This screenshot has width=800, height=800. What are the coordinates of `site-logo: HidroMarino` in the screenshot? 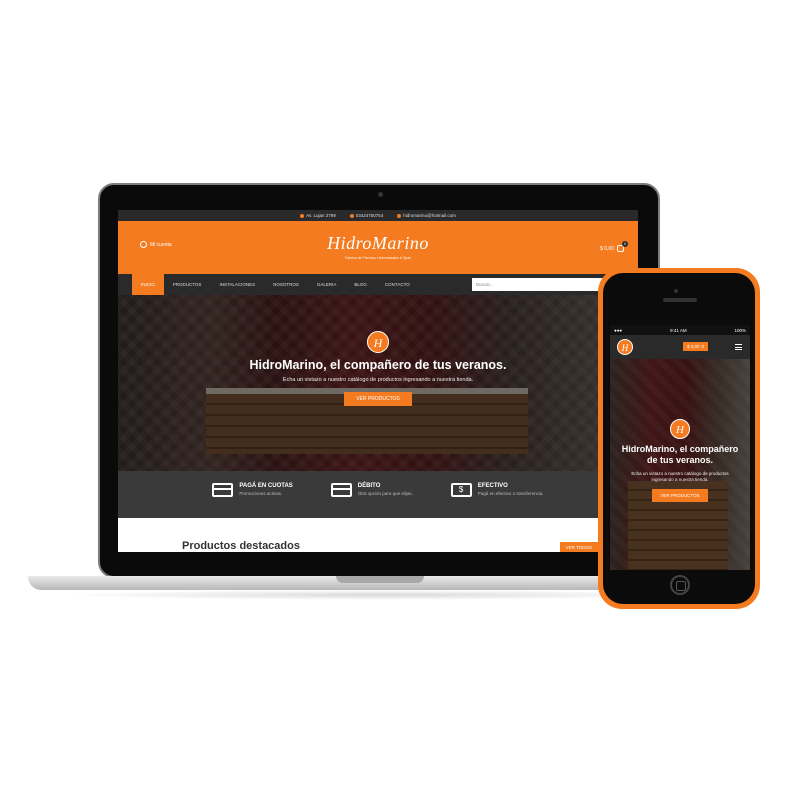 It's located at (378, 243).